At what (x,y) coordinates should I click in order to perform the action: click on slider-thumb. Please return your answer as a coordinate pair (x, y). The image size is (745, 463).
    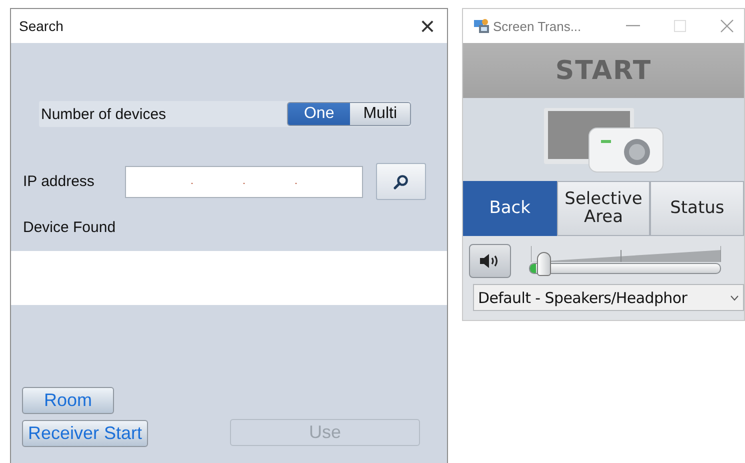
    Looking at the image, I should click on (543, 264).